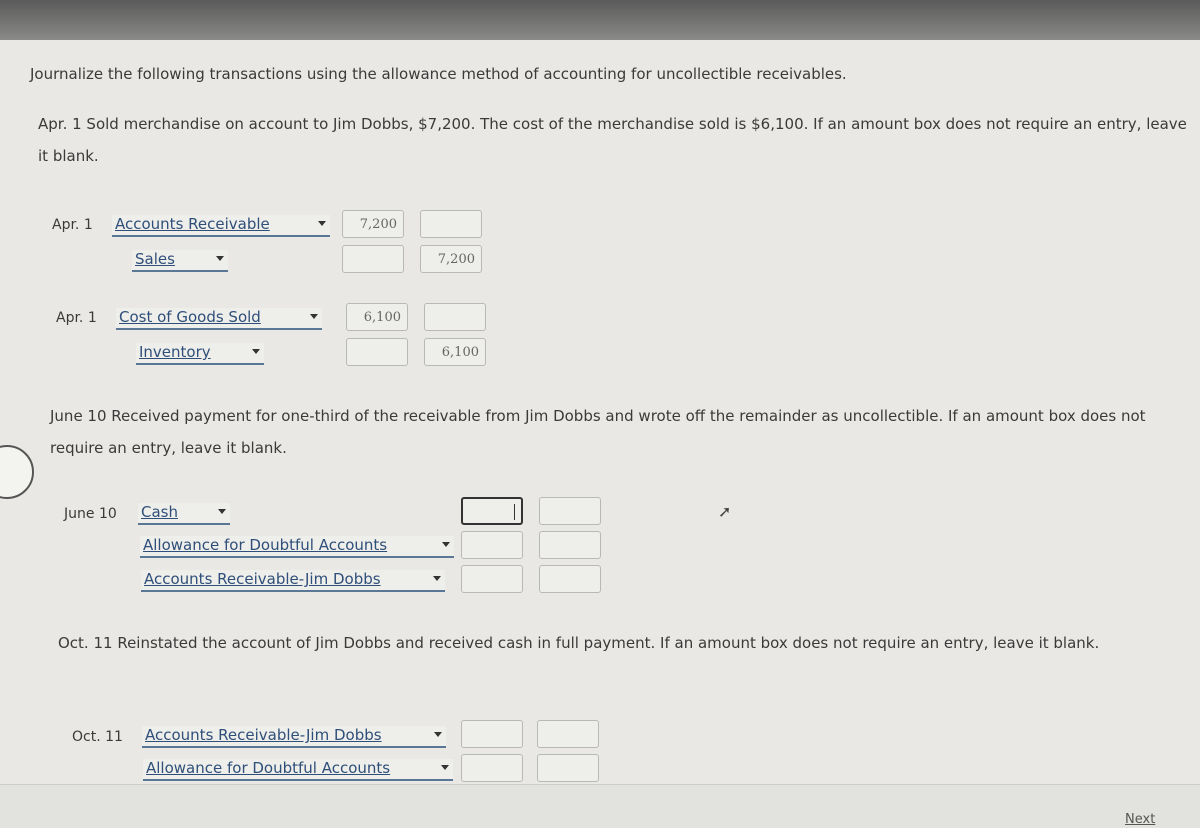 The width and height of the screenshot is (1200, 828). Describe the element at coordinates (600, 20) in the screenshot. I see `window-top-bar` at that location.